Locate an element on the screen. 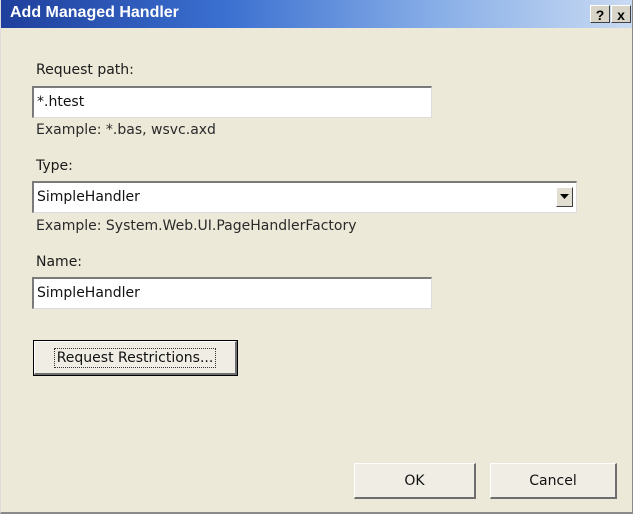 The image size is (633, 520). chevron-down-icon is located at coordinates (564, 196).